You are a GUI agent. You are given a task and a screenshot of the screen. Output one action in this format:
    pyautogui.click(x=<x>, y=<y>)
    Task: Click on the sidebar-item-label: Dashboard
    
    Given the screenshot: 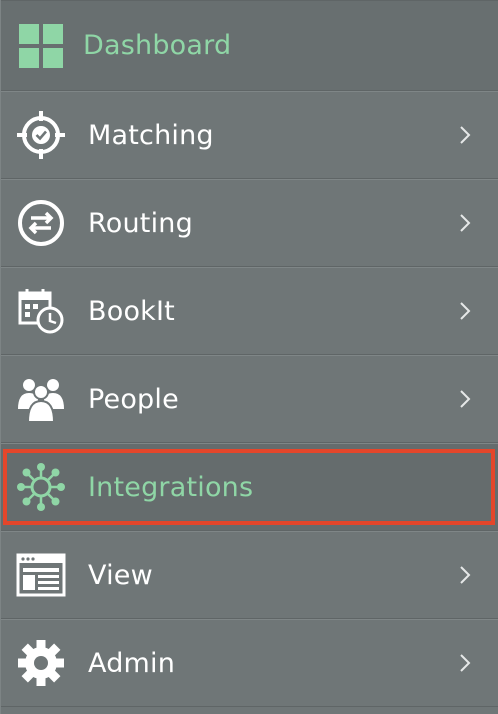 What is the action you would take?
    pyautogui.click(x=157, y=45)
    